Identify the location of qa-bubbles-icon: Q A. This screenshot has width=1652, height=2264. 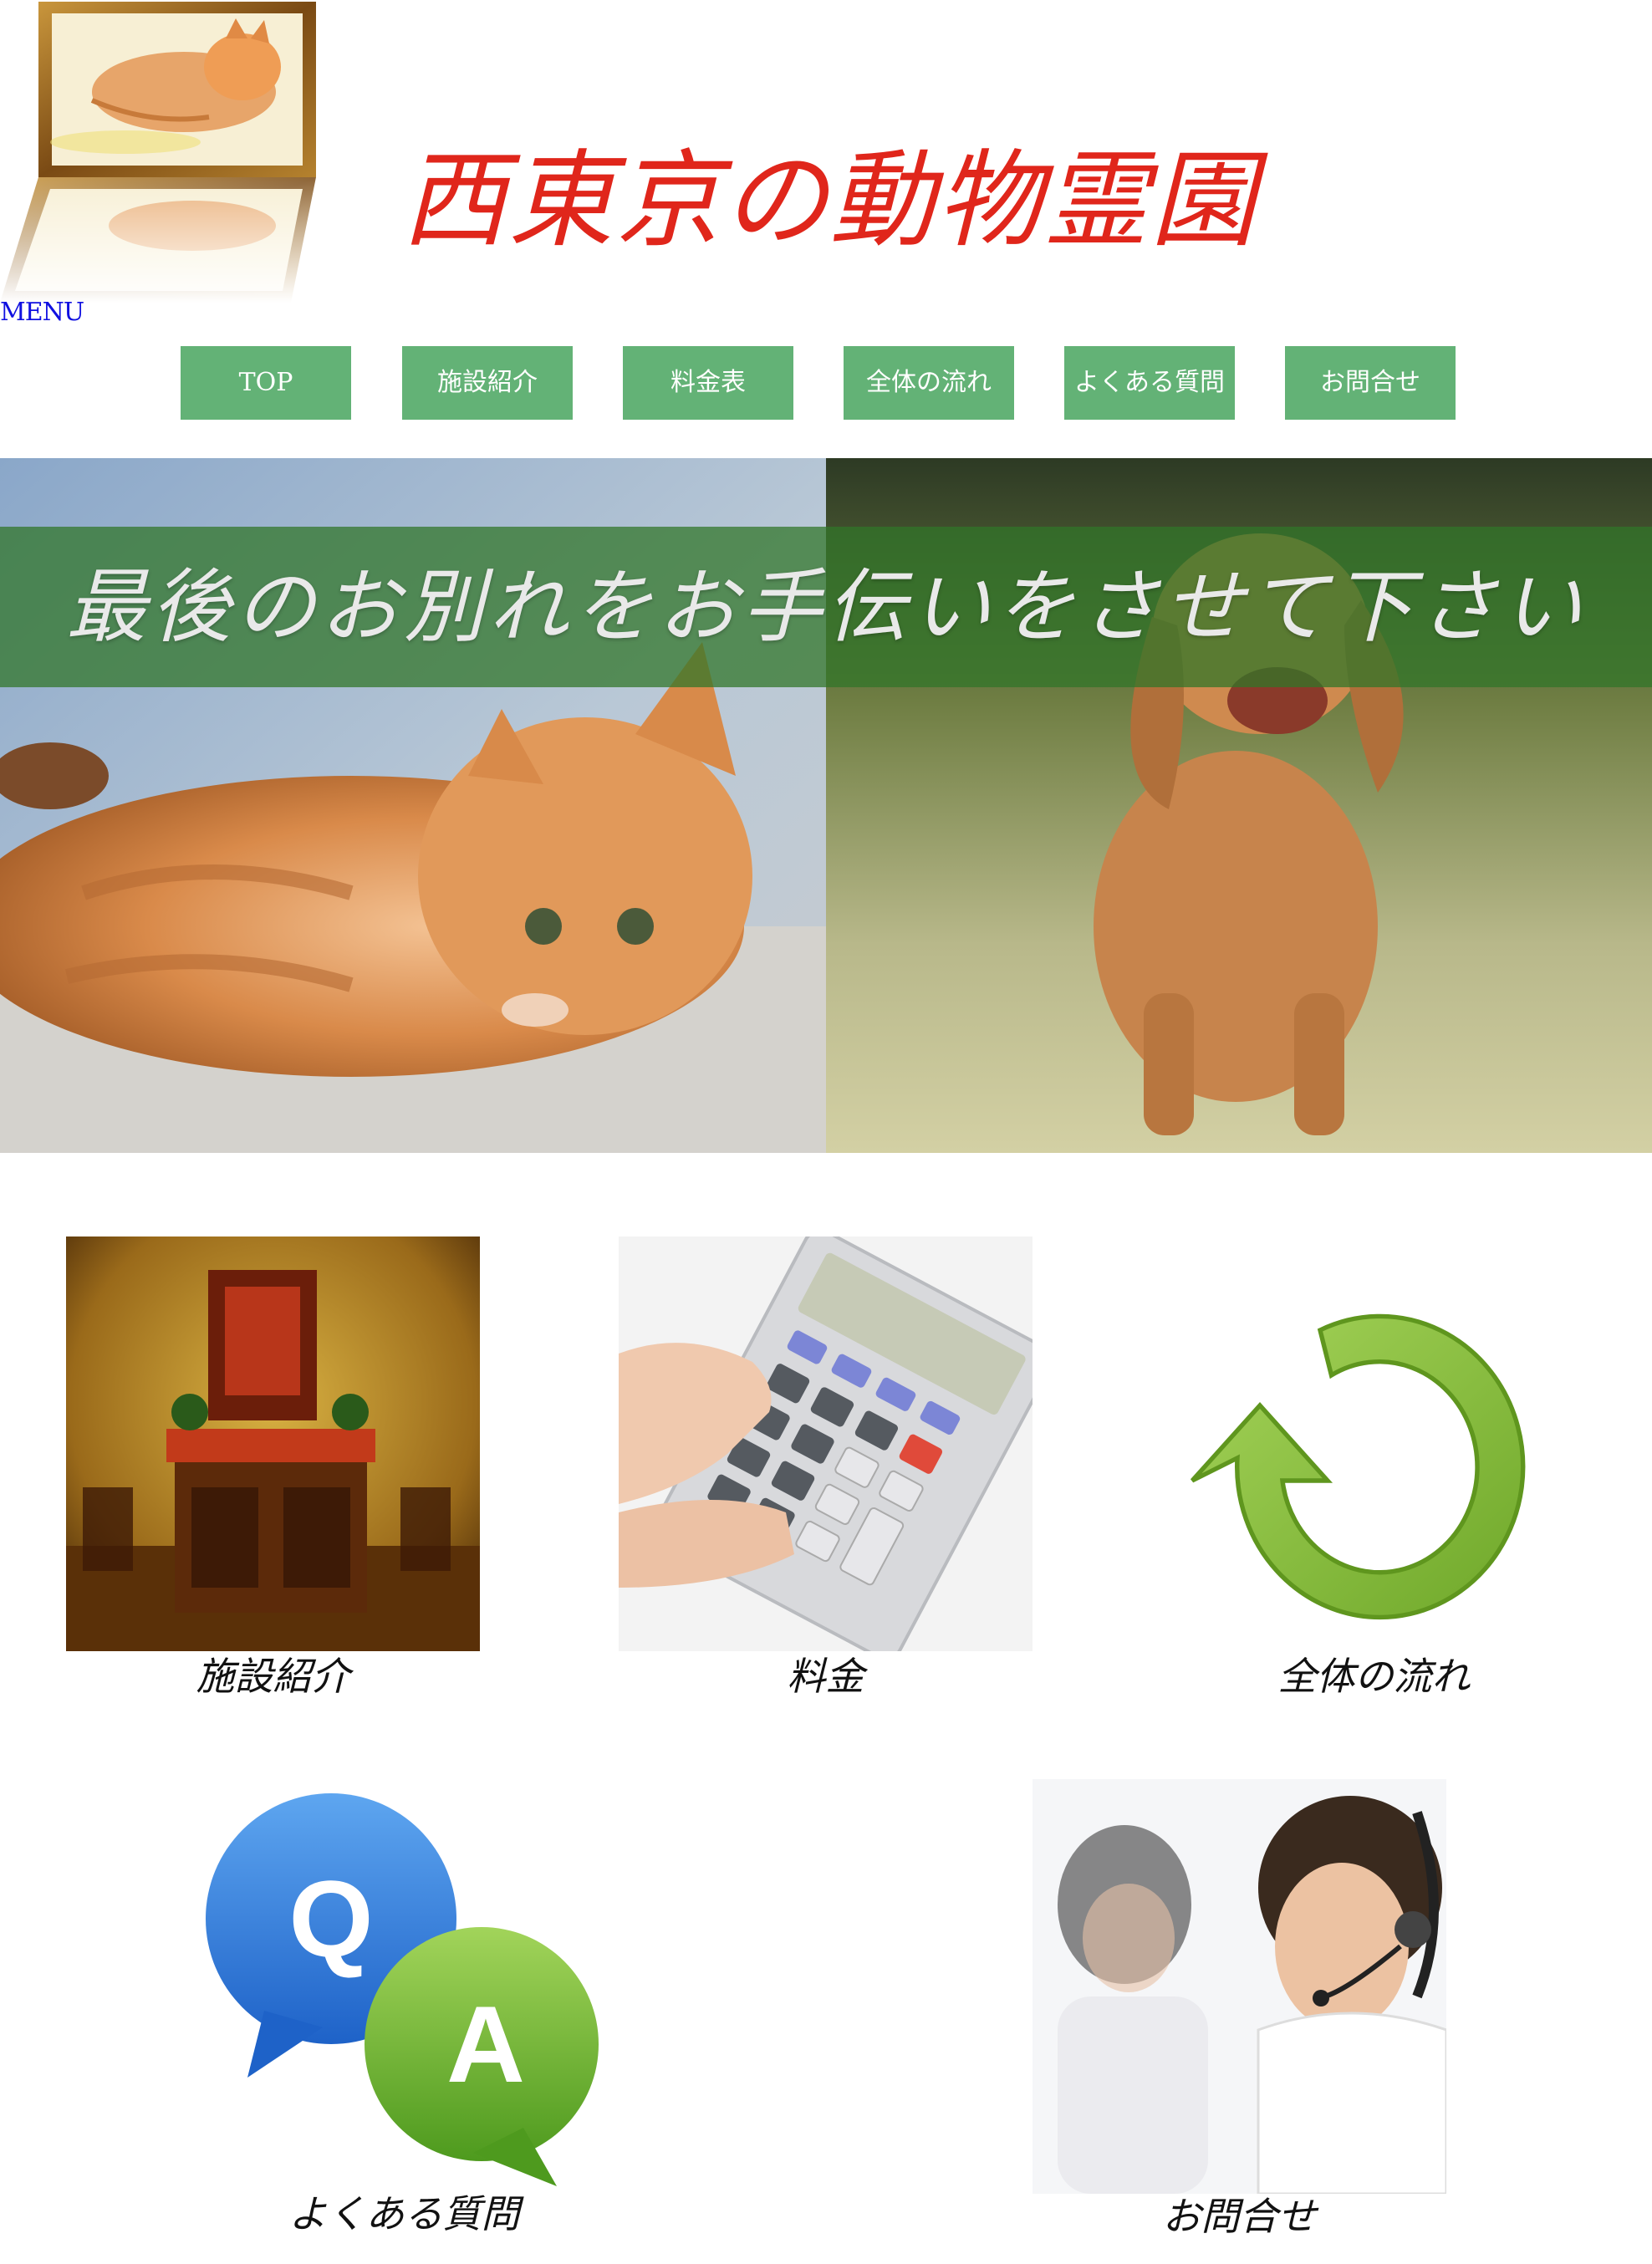
(402, 1989).